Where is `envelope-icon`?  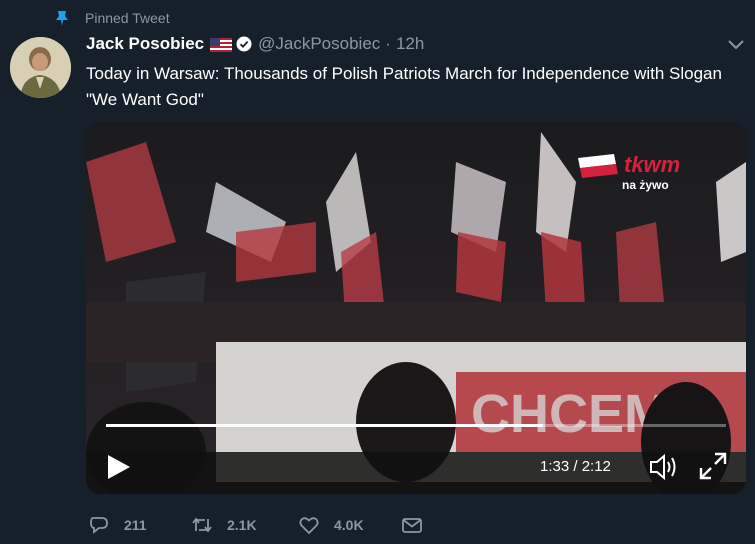 envelope-icon is located at coordinates (412, 525).